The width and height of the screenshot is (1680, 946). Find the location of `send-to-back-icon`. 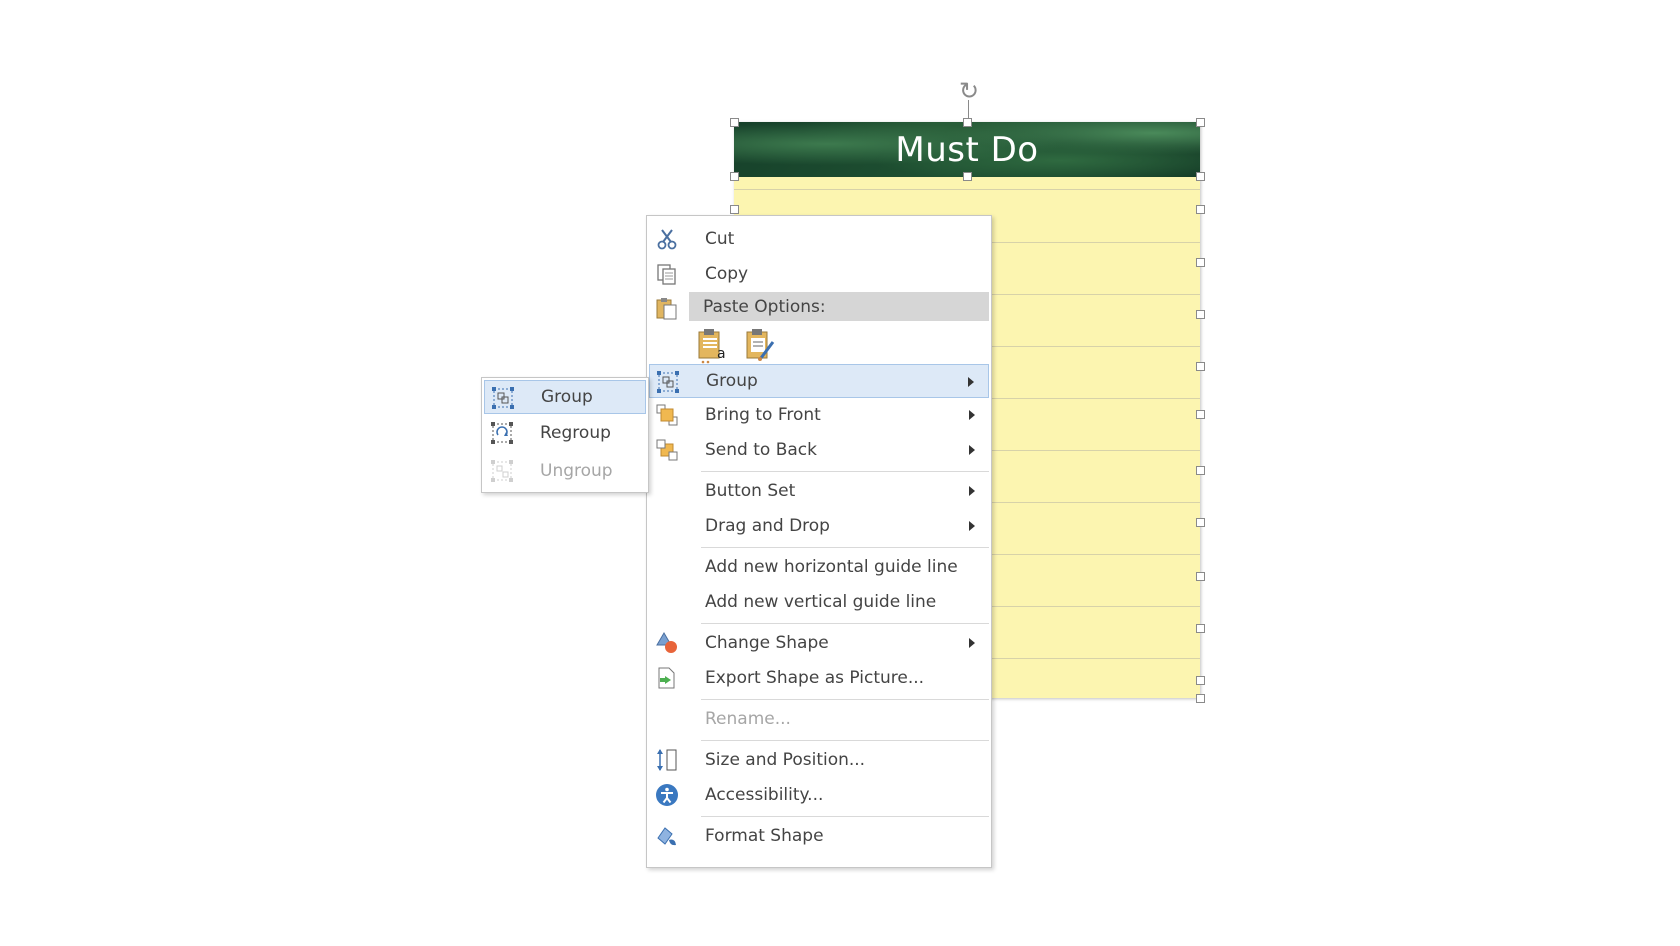

send-to-back-icon is located at coordinates (667, 450).